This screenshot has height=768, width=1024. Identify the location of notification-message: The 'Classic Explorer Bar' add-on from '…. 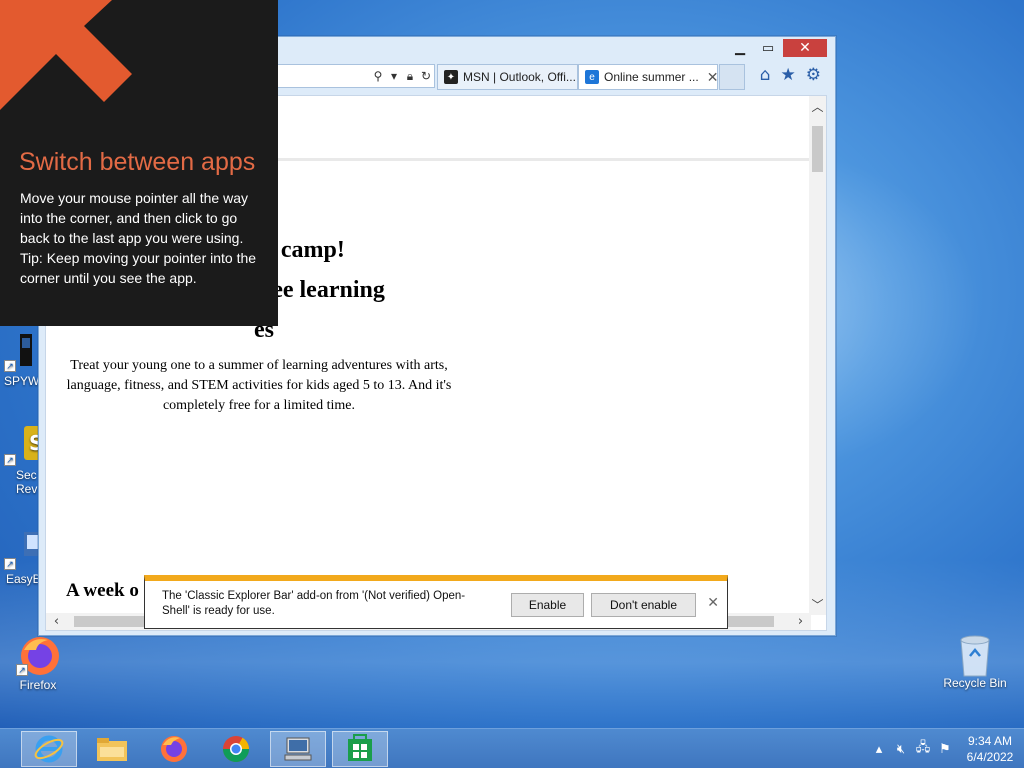
(314, 603).